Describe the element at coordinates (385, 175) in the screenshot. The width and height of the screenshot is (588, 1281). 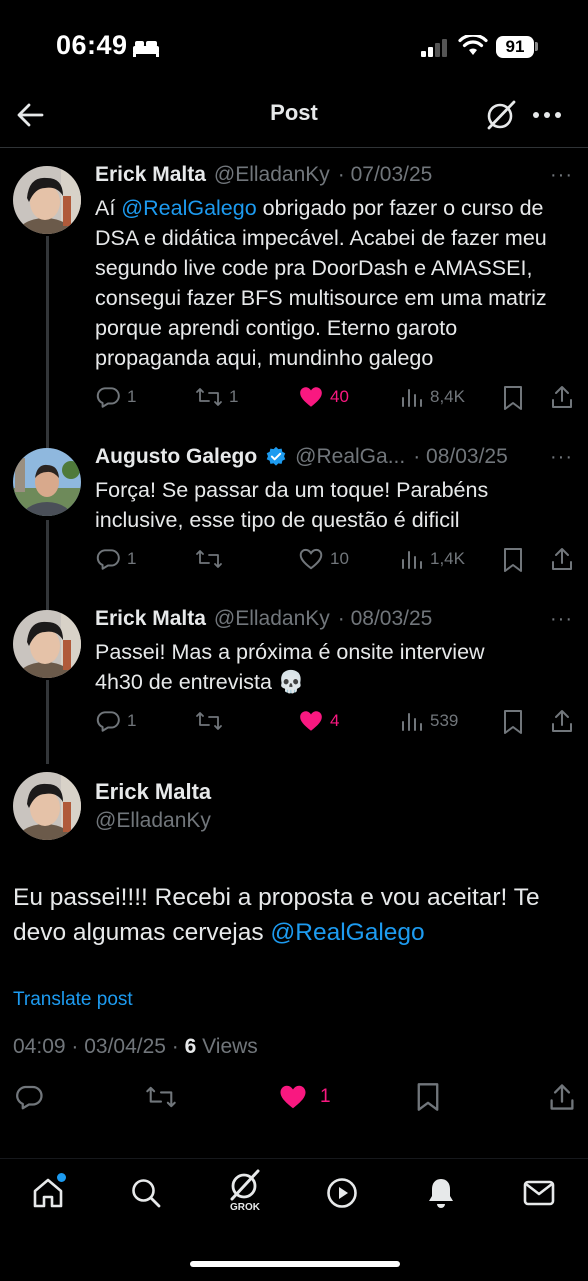
I see `tweet-date: · 07/03/25` at that location.